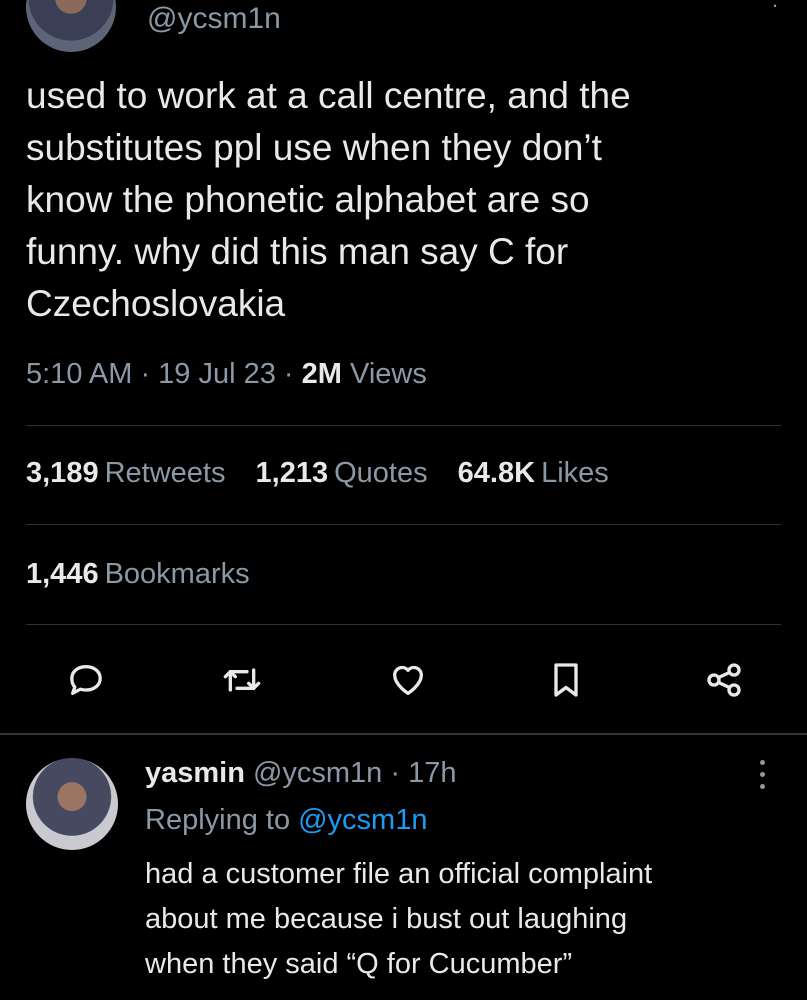 The width and height of the screenshot is (807, 1000). I want to click on reply-header: yasmin @ycsm1n · 17h, so click(300, 773).